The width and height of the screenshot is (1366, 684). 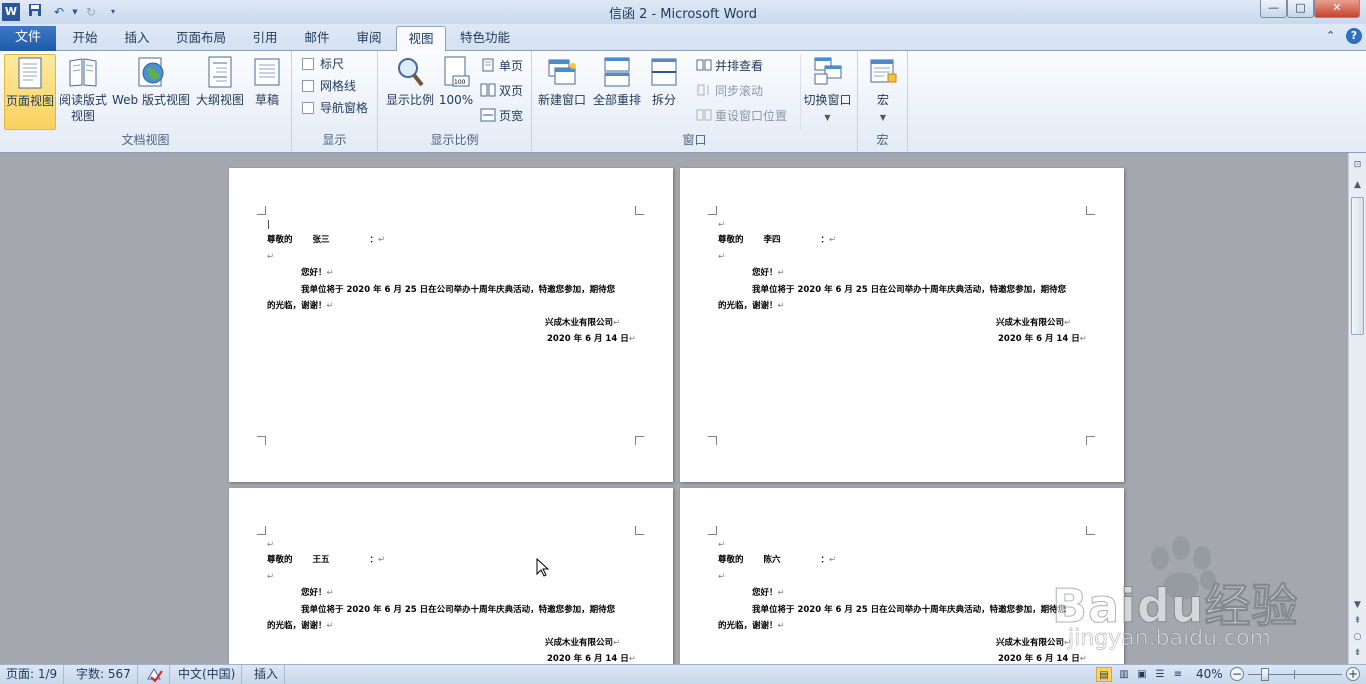 I want to click on outline-view-icon: ☰, so click(x=1160, y=674).